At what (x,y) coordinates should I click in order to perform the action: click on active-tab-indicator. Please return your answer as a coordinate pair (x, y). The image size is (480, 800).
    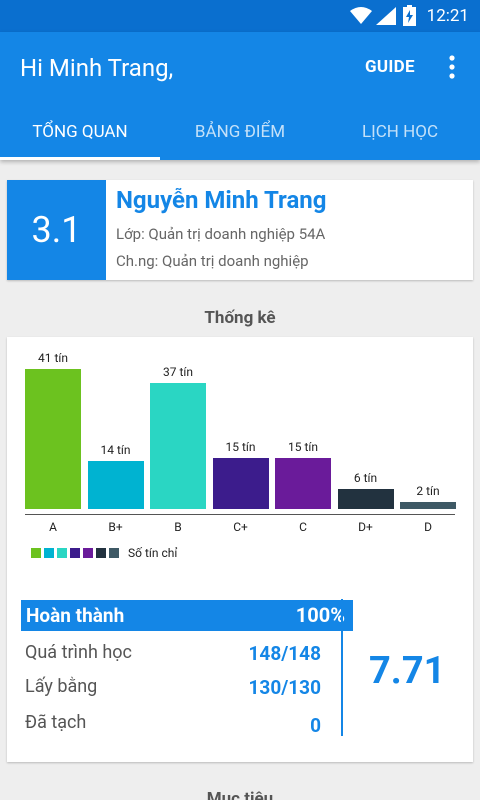
    Looking at the image, I should click on (80, 158).